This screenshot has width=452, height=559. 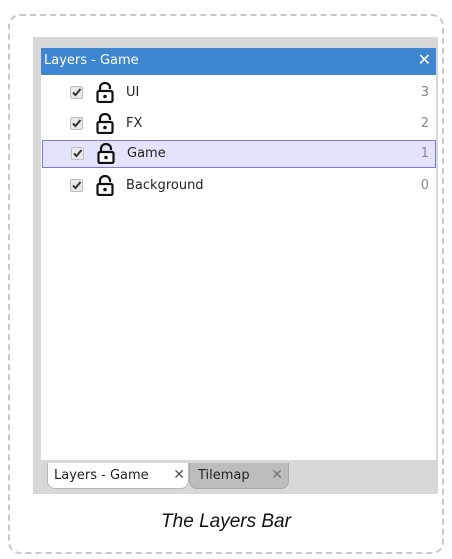 What do you see at coordinates (238, 186) in the screenshot?
I see `layer-row-background: Background 0` at bounding box center [238, 186].